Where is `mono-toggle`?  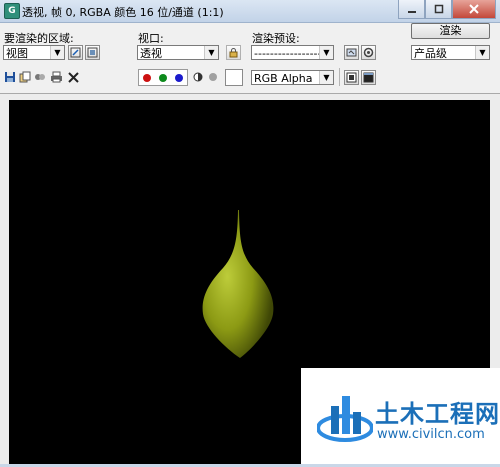 mono-toggle is located at coordinates (213, 77).